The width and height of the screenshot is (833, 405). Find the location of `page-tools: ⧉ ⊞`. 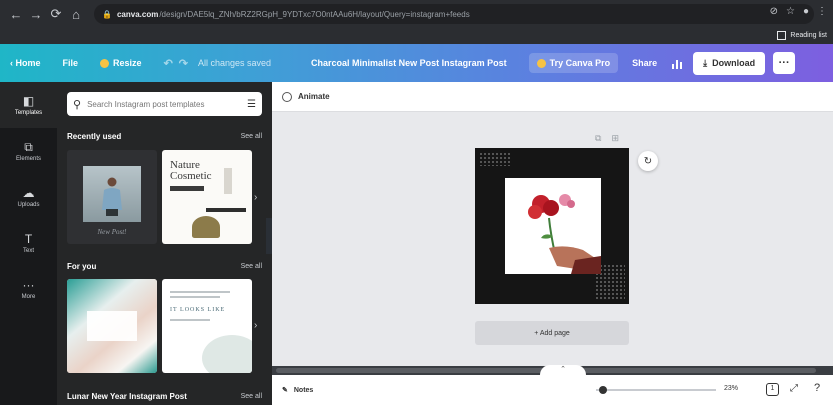

page-tools: ⧉ ⊞ is located at coordinates (607, 138).